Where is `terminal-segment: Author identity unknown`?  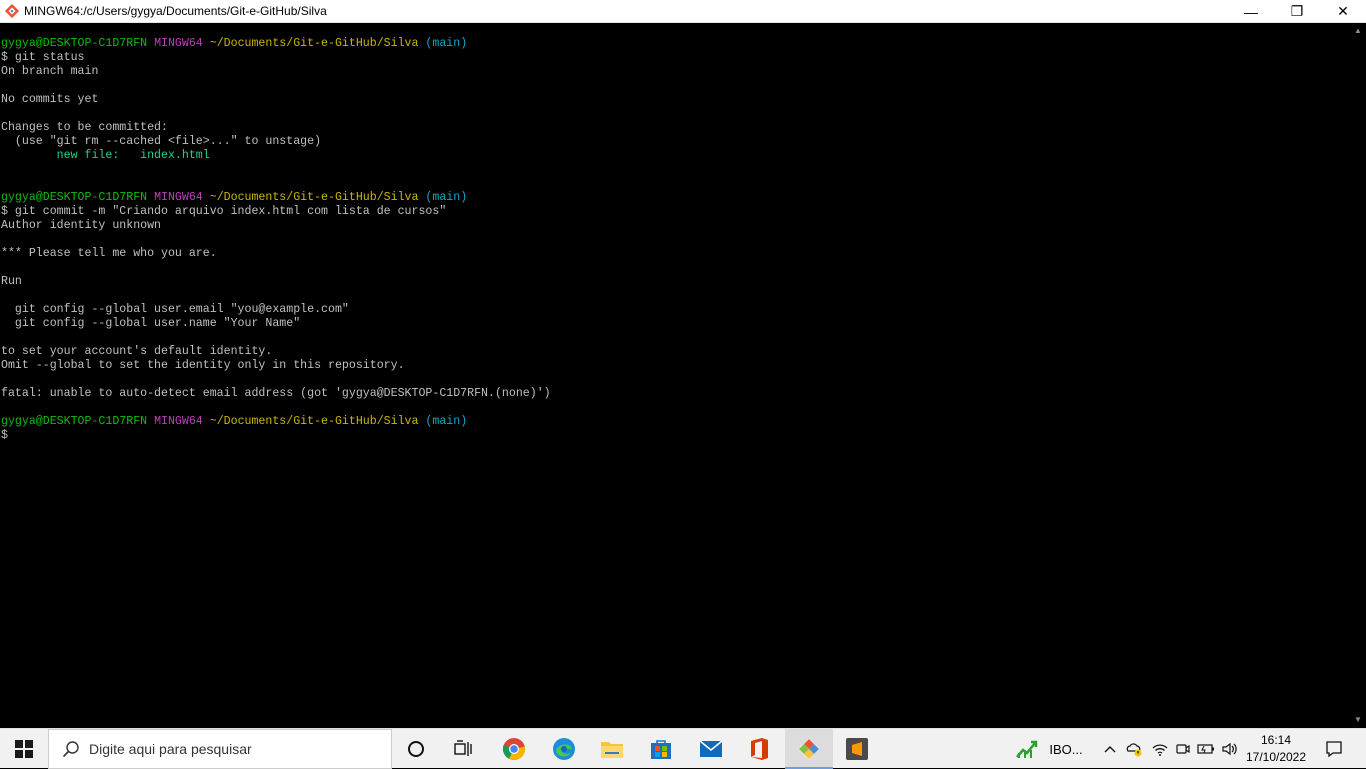 terminal-segment: Author identity unknown is located at coordinates (81, 225).